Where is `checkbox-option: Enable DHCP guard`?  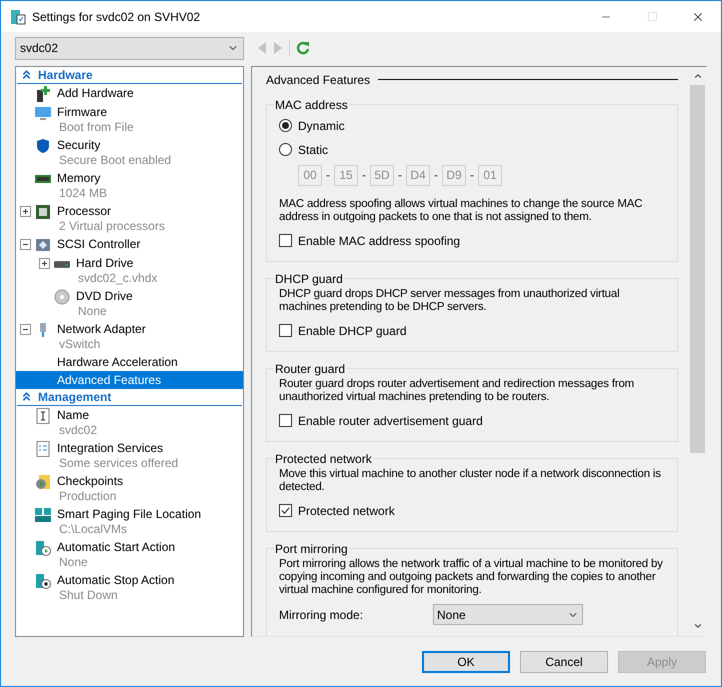 checkbox-option: Enable DHCP guard is located at coordinates (474, 330).